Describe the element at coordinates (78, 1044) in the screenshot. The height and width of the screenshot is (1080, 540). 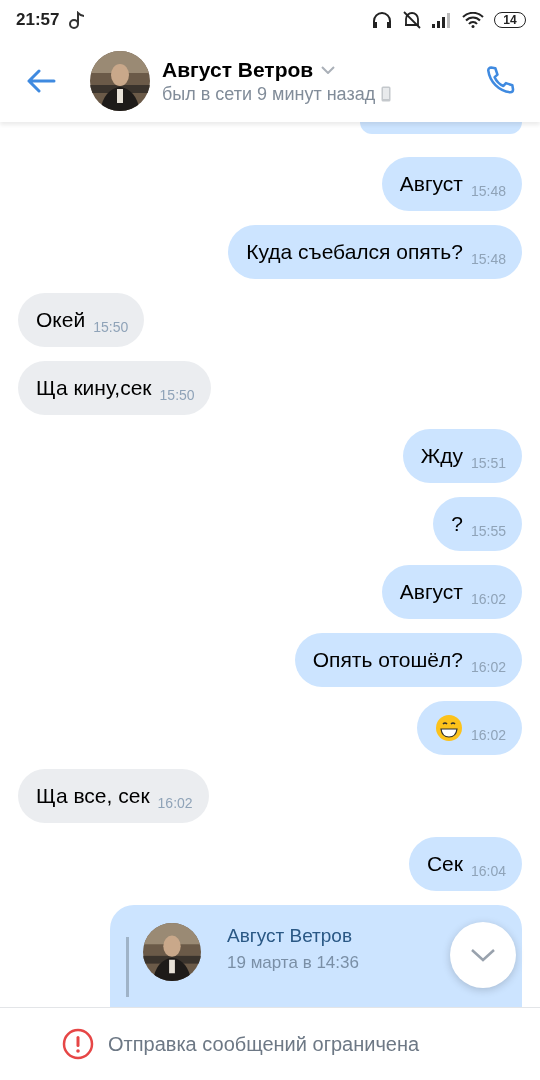
I see `warning-icon` at that location.